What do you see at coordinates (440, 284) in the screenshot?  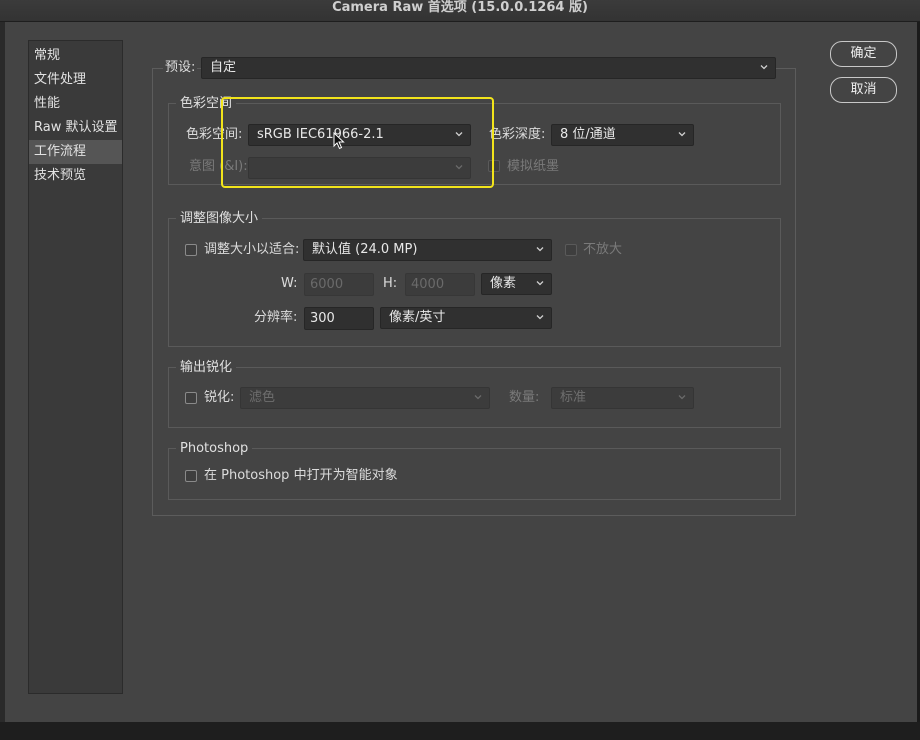 I see `height-input: 4000` at bounding box center [440, 284].